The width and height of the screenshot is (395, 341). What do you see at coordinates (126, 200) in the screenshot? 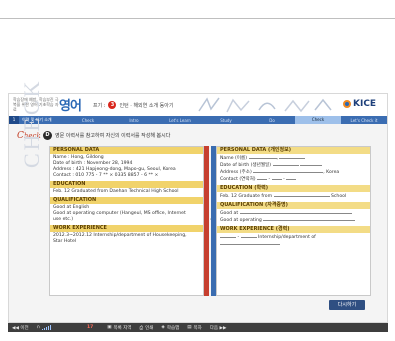
I see `qualification-heading: QUALIFICATION` at bounding box center [126, 200].